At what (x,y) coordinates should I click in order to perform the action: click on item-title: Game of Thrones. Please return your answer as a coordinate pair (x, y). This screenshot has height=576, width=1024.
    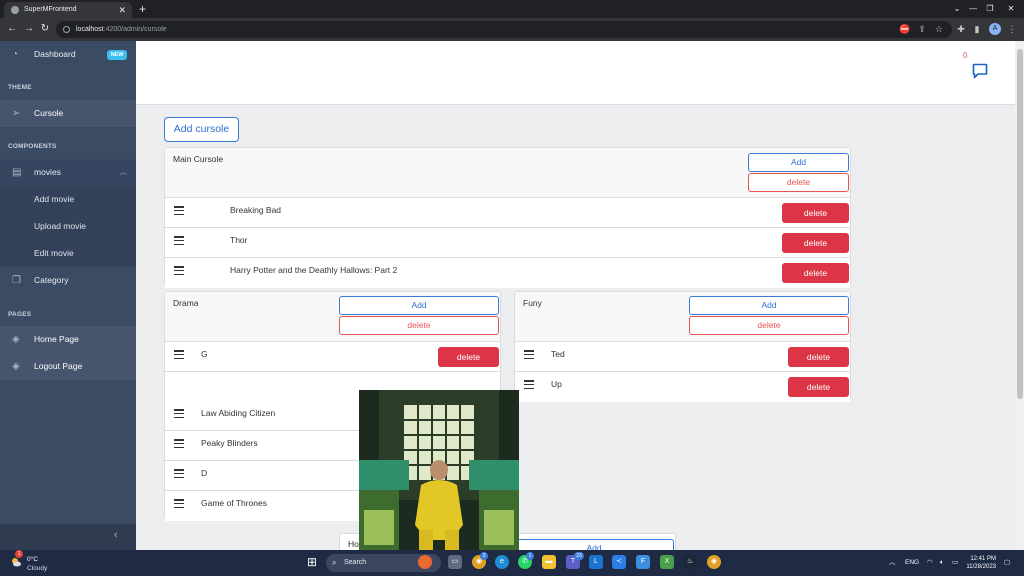
    Looking at the image, I should click on (234, 503).